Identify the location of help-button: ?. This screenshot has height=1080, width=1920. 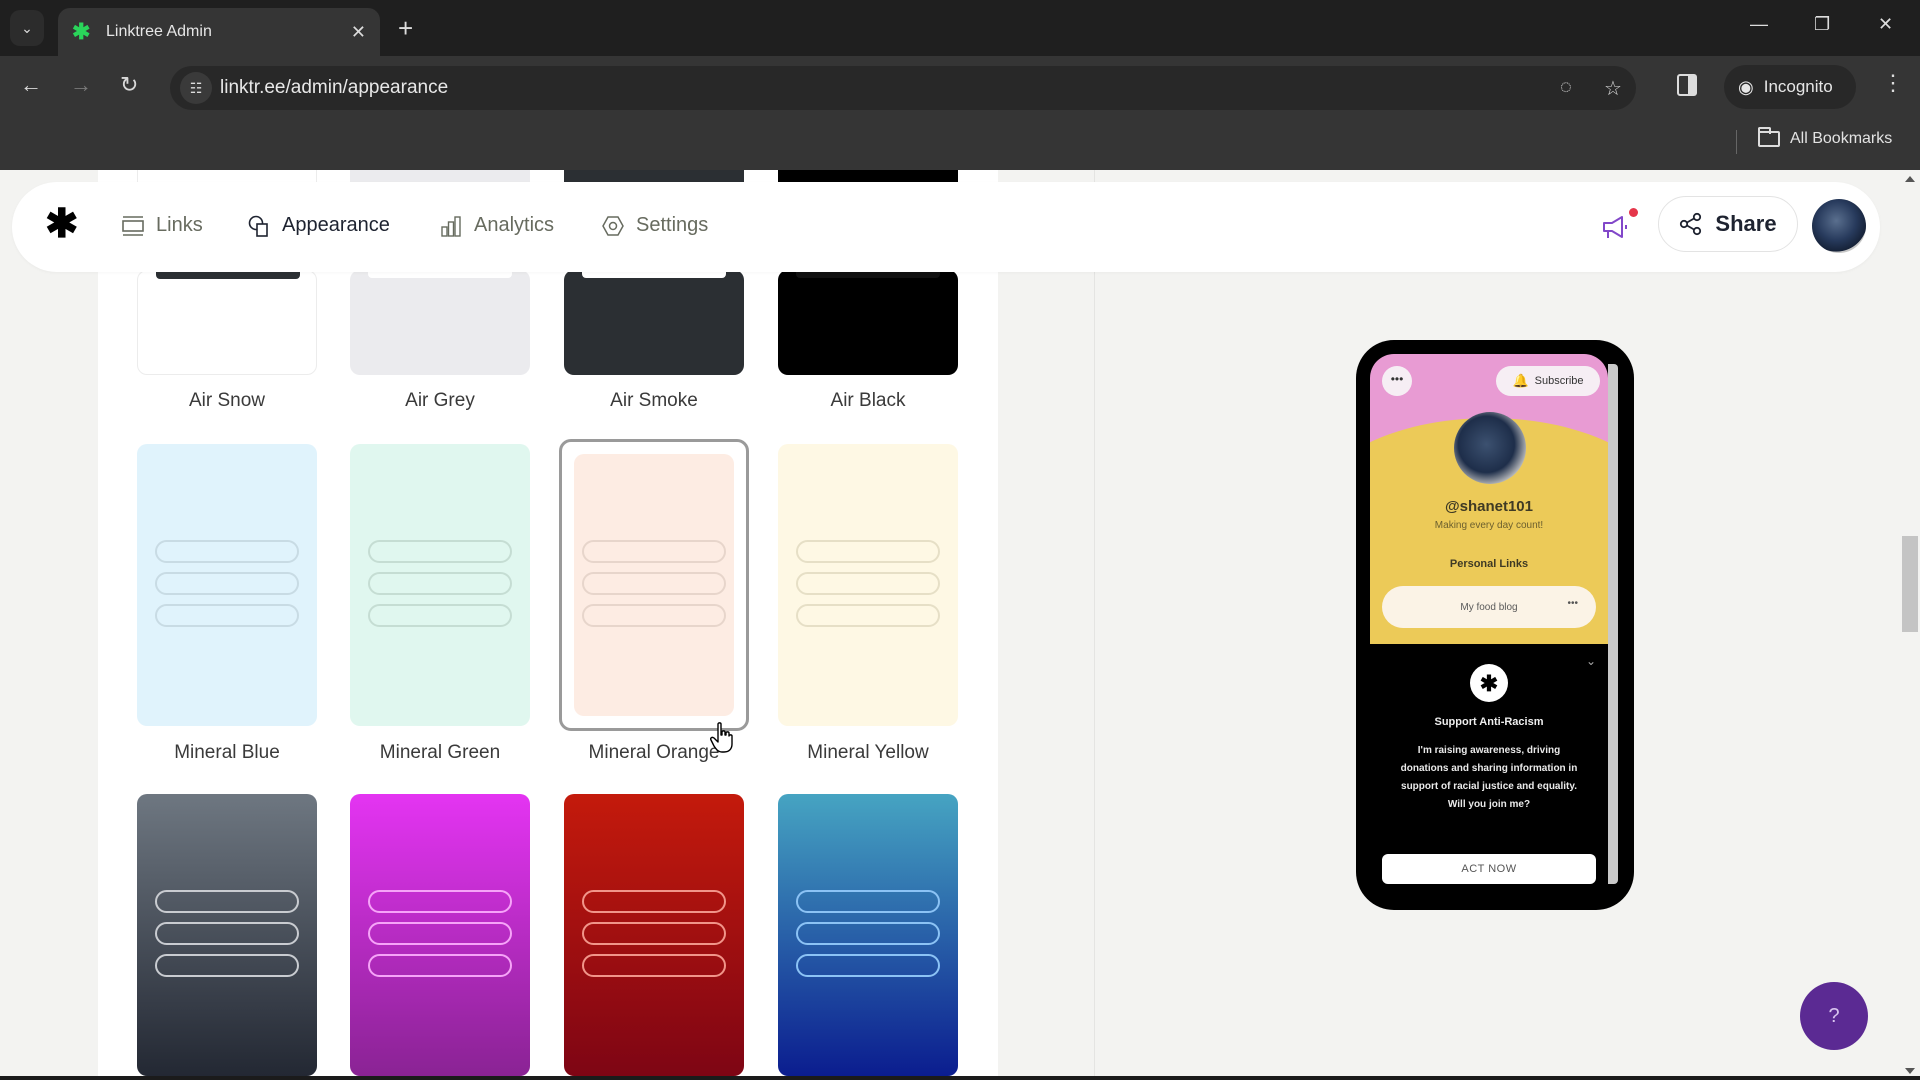
(1834, 1016).